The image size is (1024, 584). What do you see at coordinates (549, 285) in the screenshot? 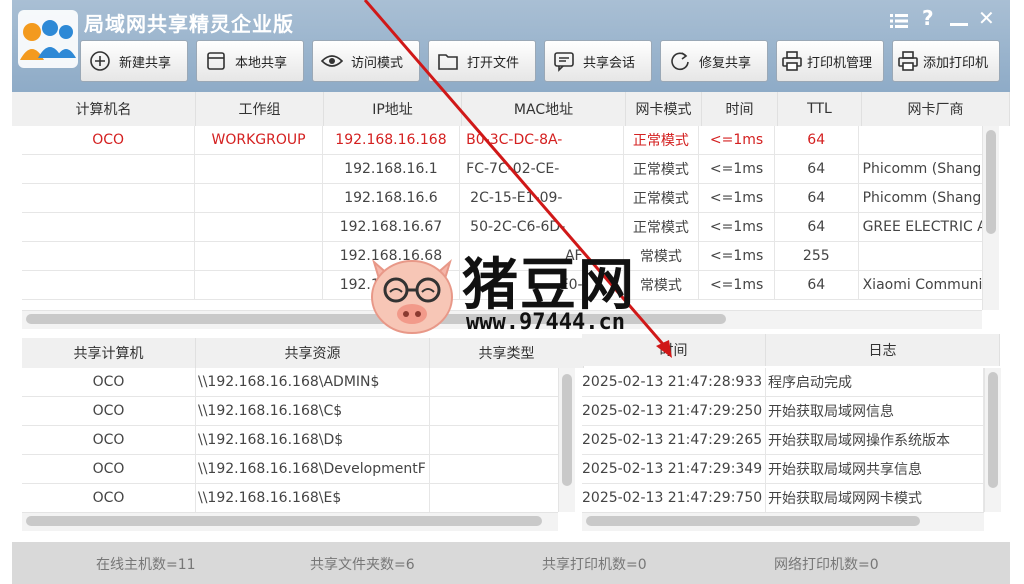
I see `watermark-brand: 猪豆网` at bounding box center [549, 285].